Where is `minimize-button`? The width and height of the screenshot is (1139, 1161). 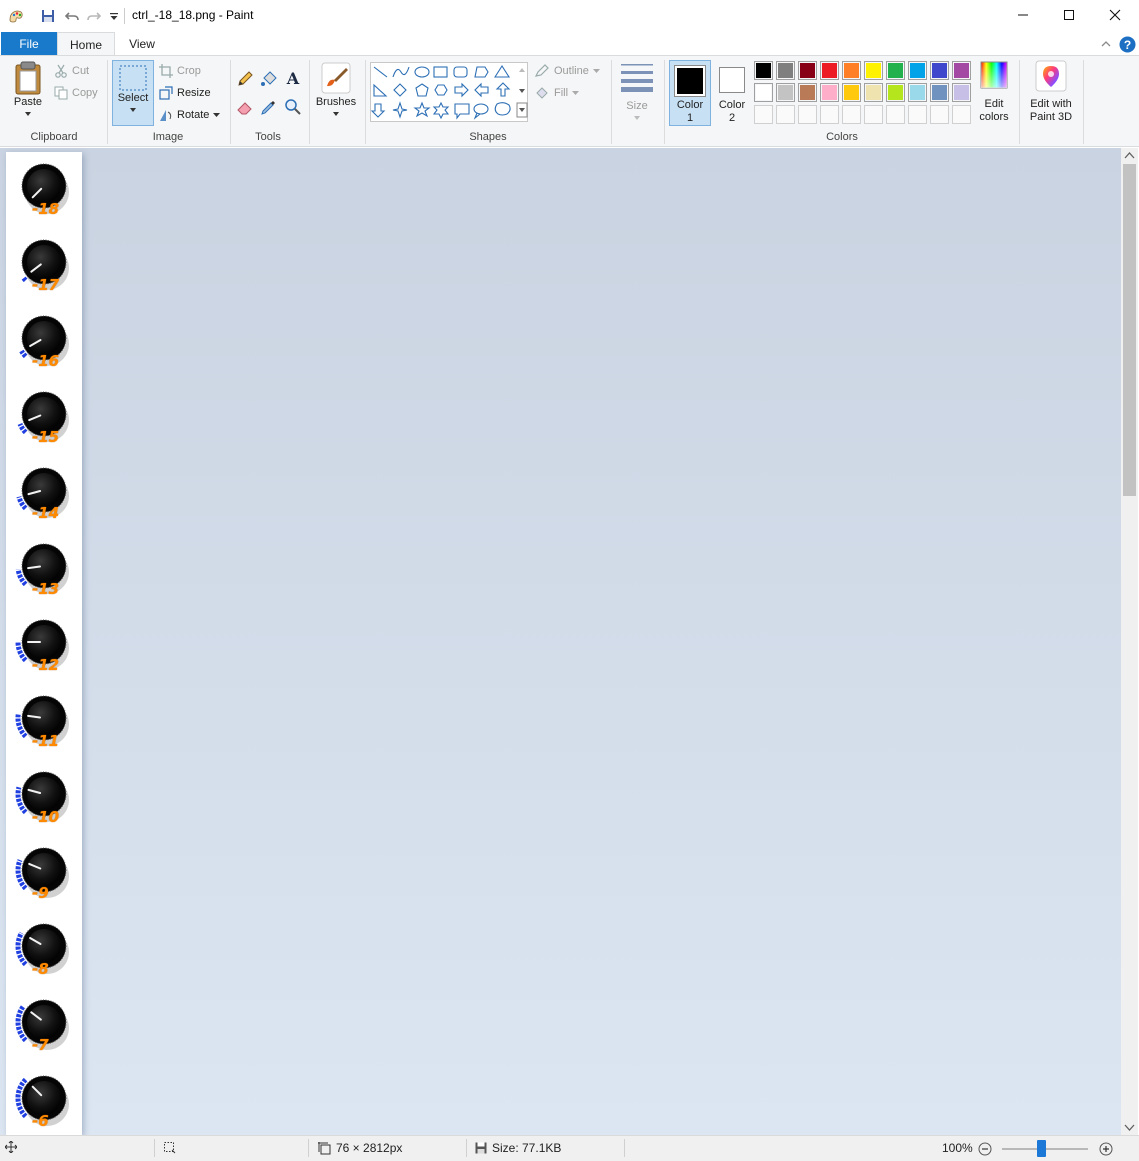
minimize-button is located at coordinates (1023, 15).